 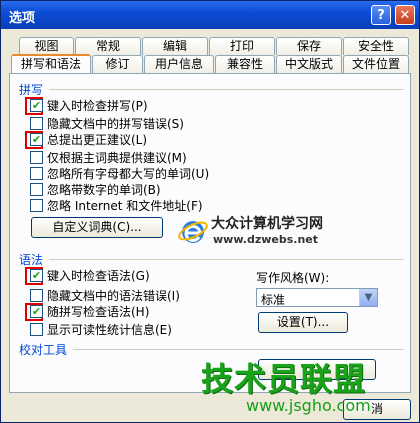 I want to click on checkbox-label: 仅根据主词典提供建议(M), so click(x=117, y=158).